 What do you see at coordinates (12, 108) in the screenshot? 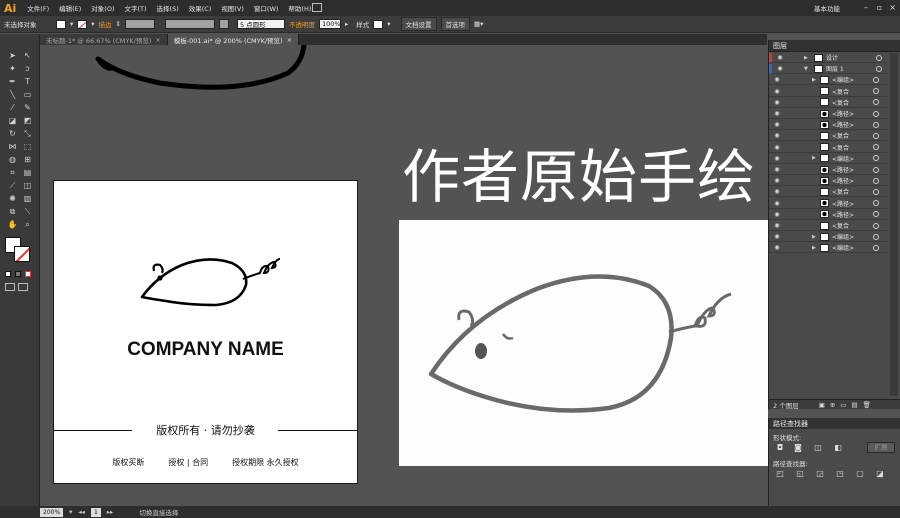
I see `brush-tool-icon: ⁄` at bounding box center [12, 108].